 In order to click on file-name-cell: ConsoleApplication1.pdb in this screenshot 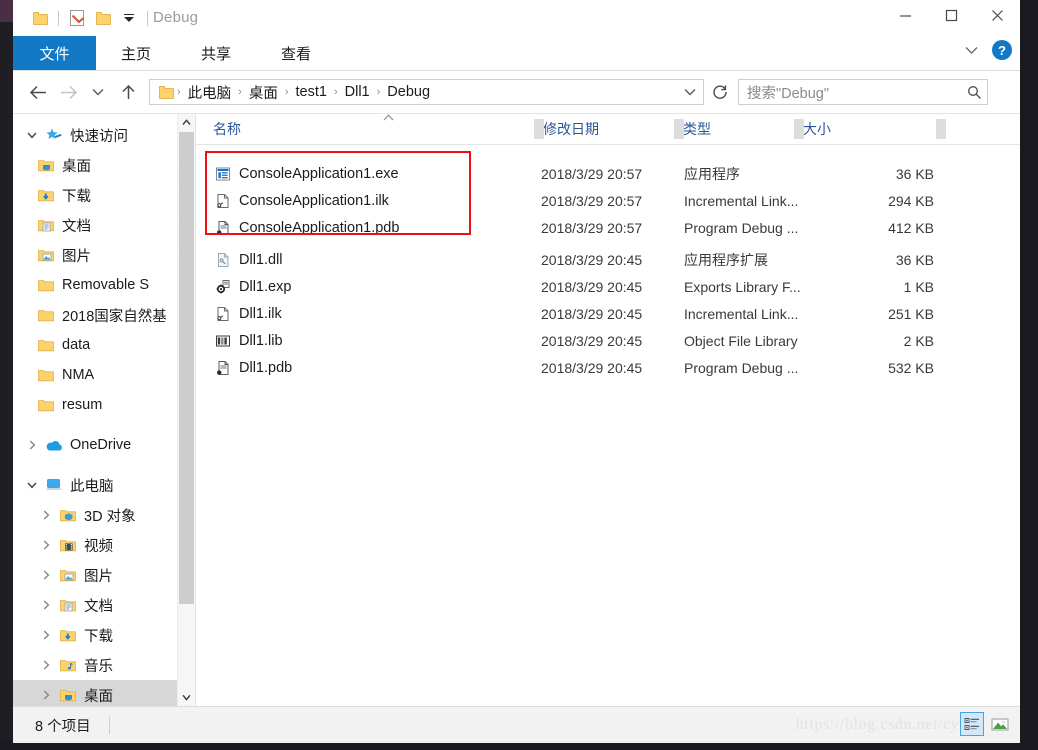, I will do `click(306, 227)`.